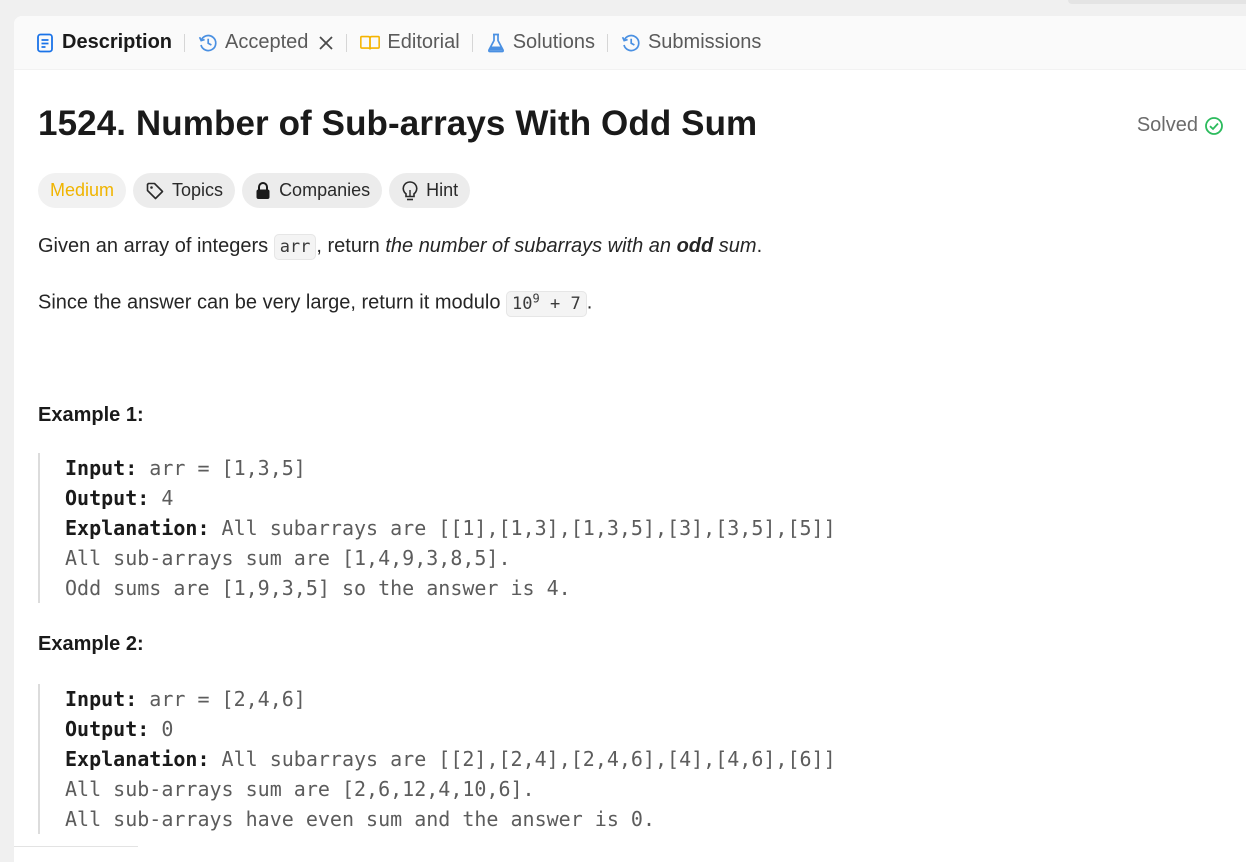  What do you see at coordinates (161, 498) in the screenshot?
I see `output-value: 4` at bounding box center [161, 498].